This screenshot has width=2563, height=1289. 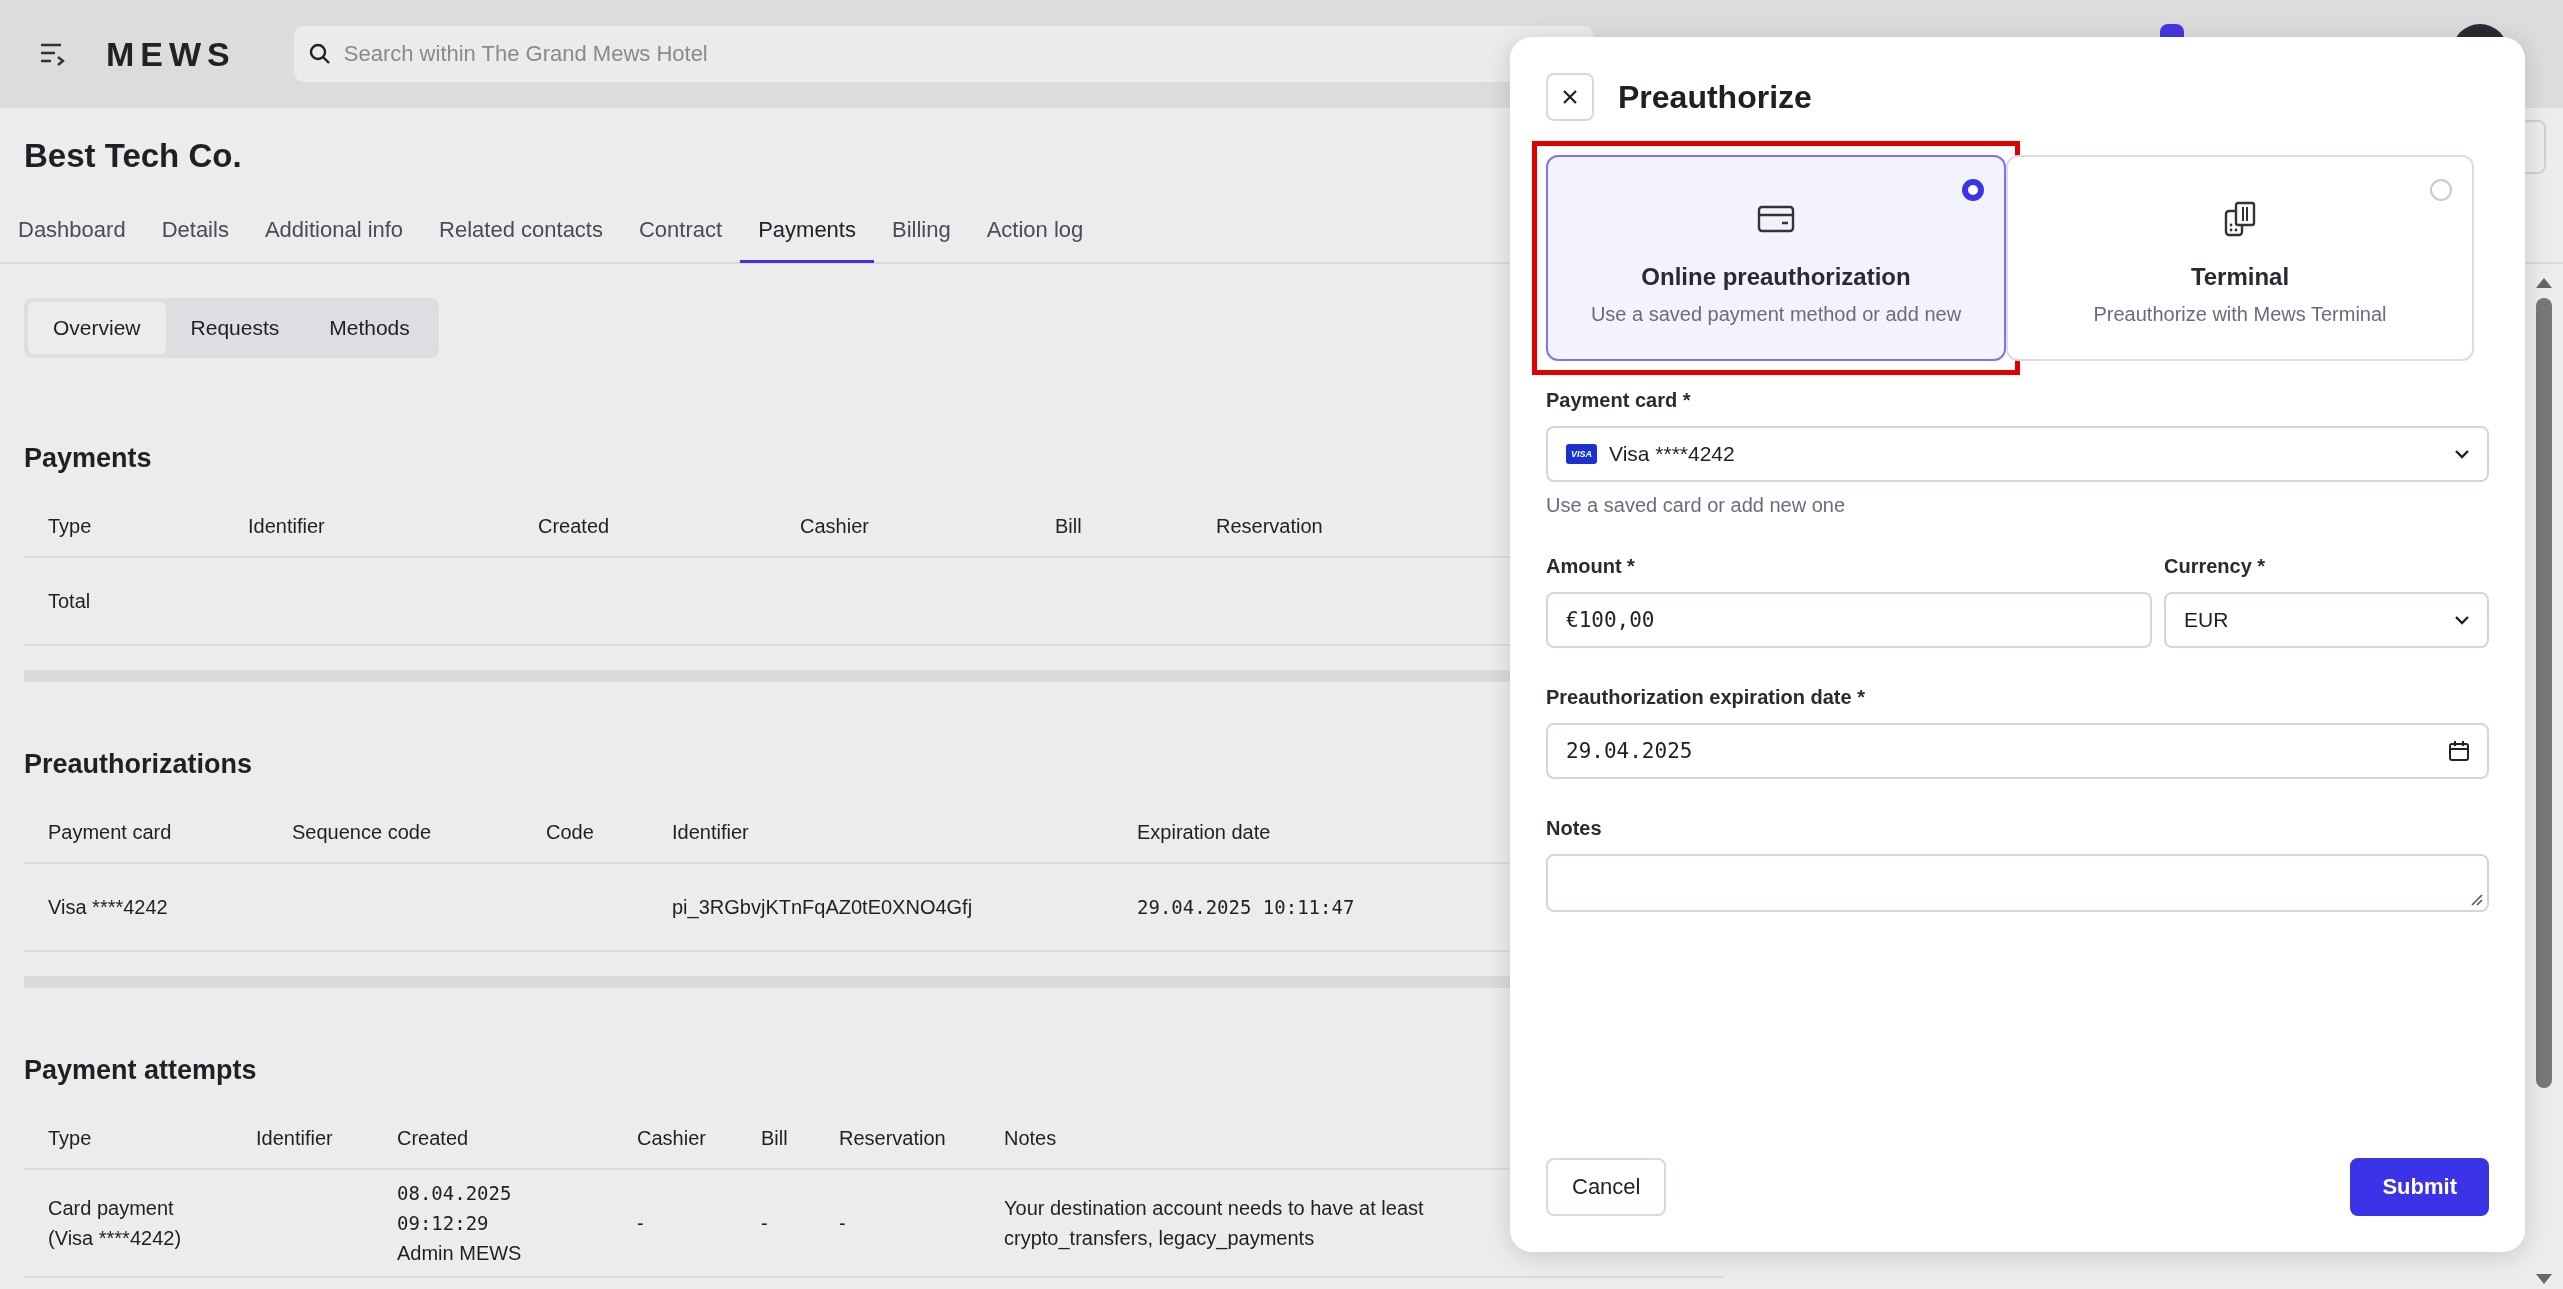 What do you see at coordinates (2215, 566) in the screenshot?
I see `field-label: Currency *` at bounding box center [2215, 566].